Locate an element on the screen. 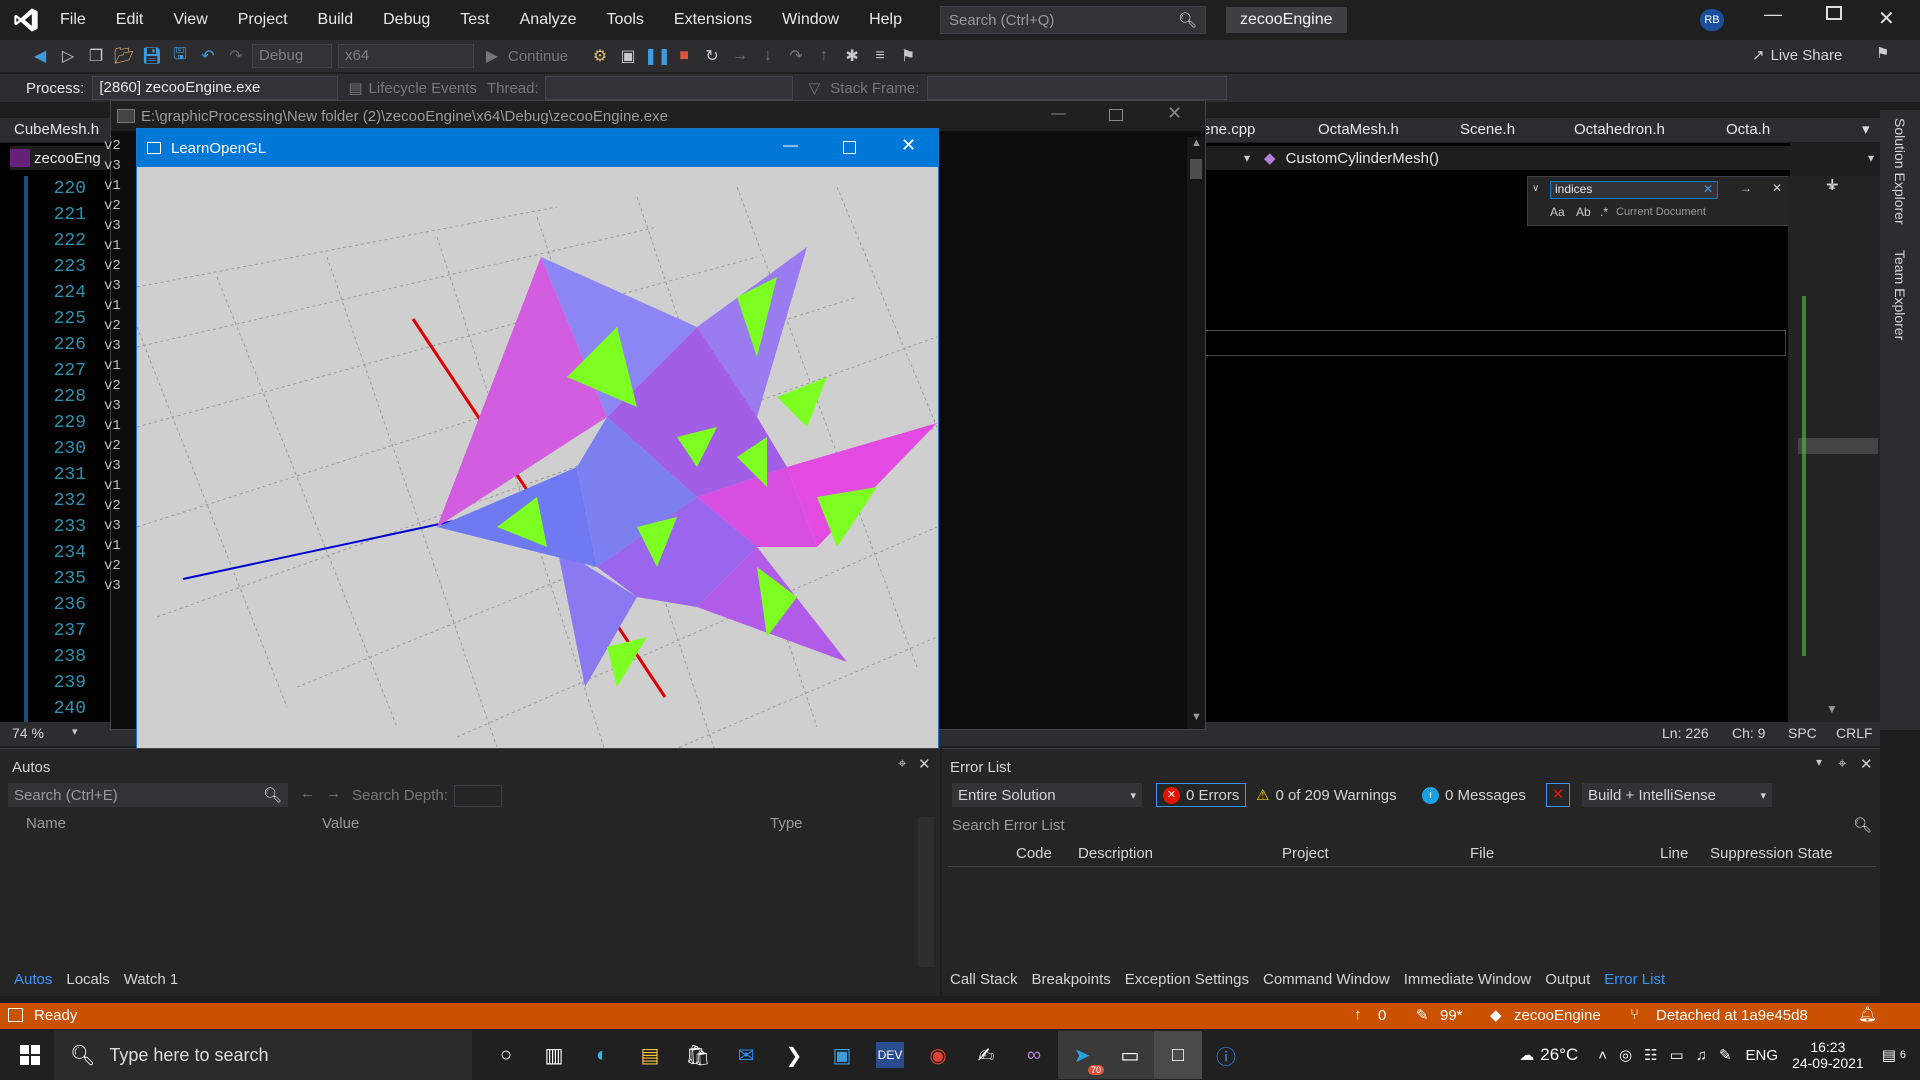 The image size is (1920, 1080). console-scroll-down-icon: ▼ is located at coordinates (1196, 717).